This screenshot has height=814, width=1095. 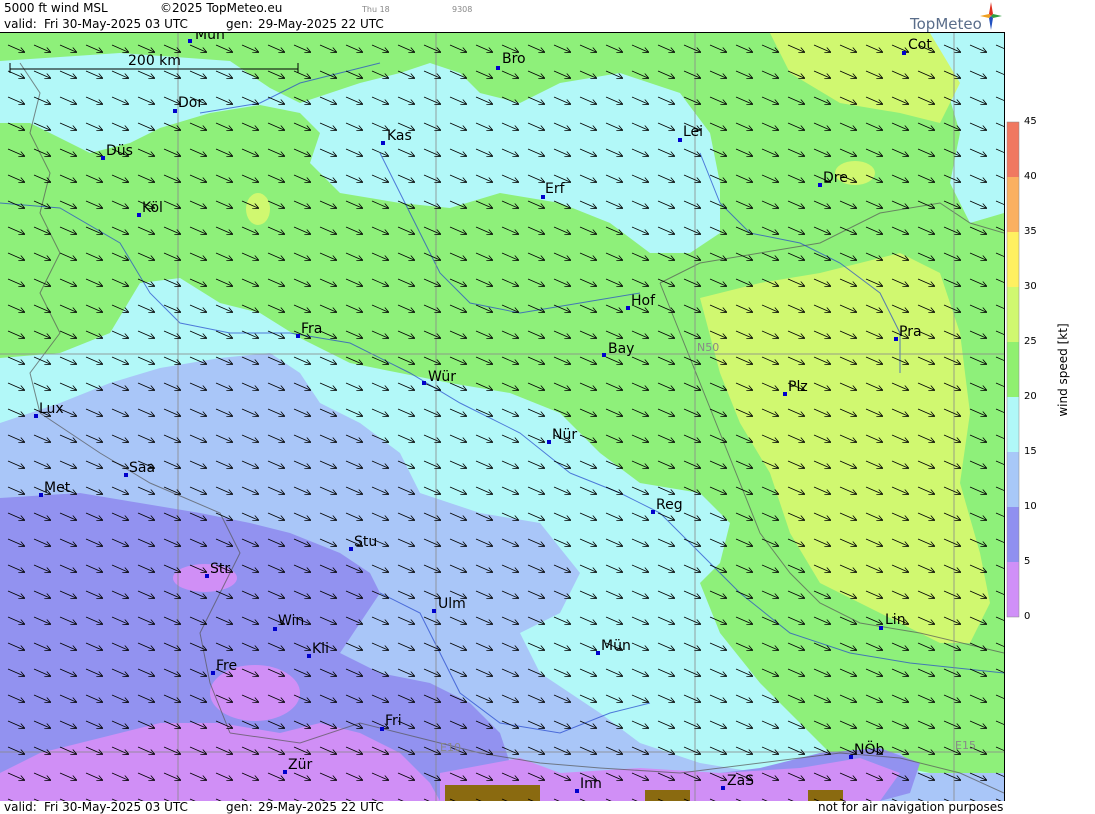 I want to click on code-tag: 9308, so click(x=462, y=9).